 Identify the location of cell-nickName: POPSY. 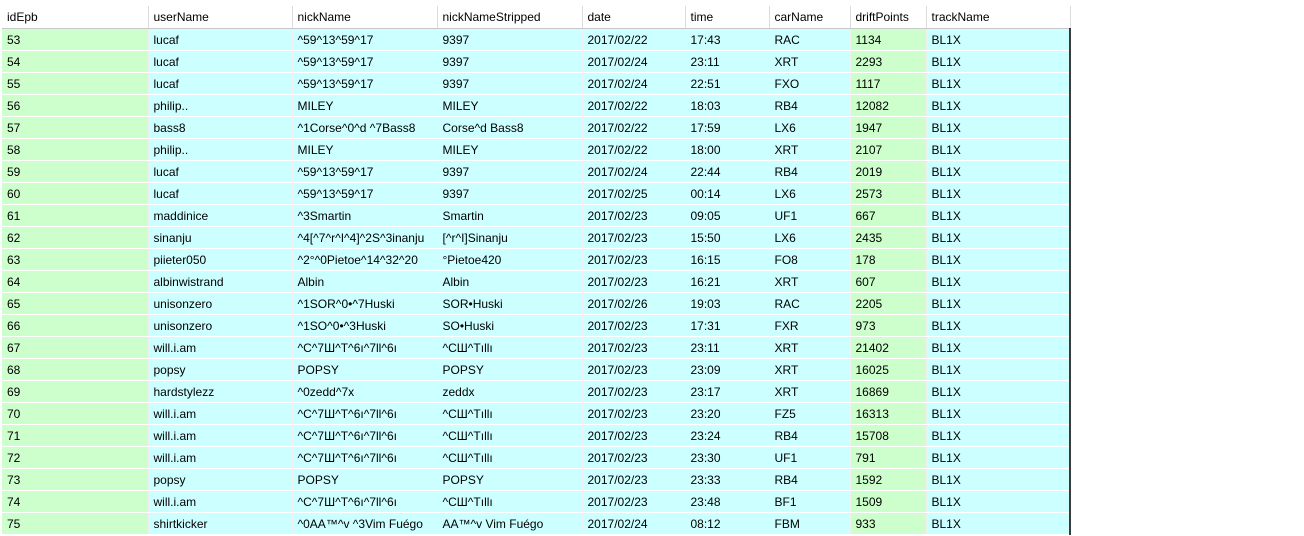
(365, 479).